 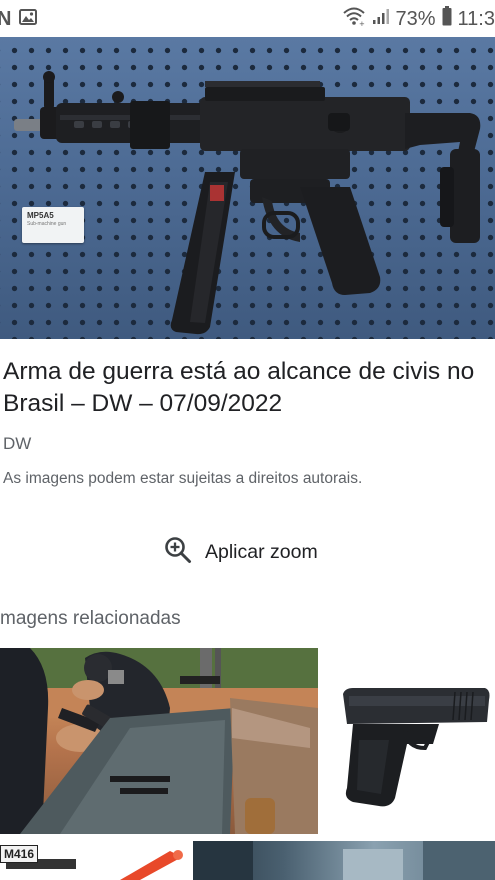 I want to click on related-thumbnail-m416-toy: M416, so click(x=93, y=860).